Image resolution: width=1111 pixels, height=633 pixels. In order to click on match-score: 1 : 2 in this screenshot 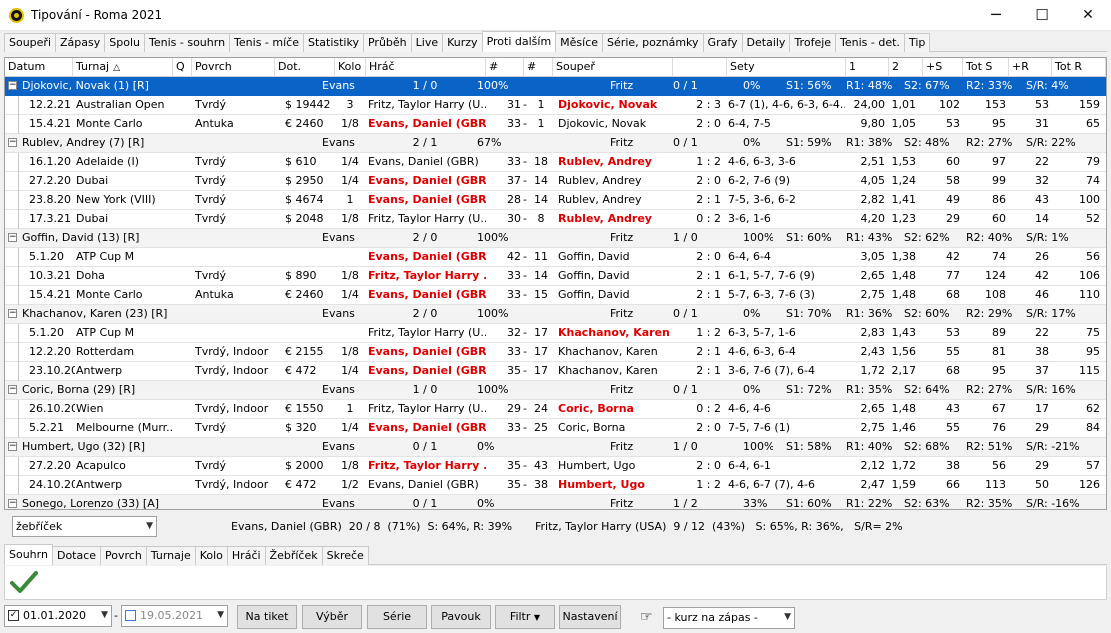, I will do `click(708, 484)`.